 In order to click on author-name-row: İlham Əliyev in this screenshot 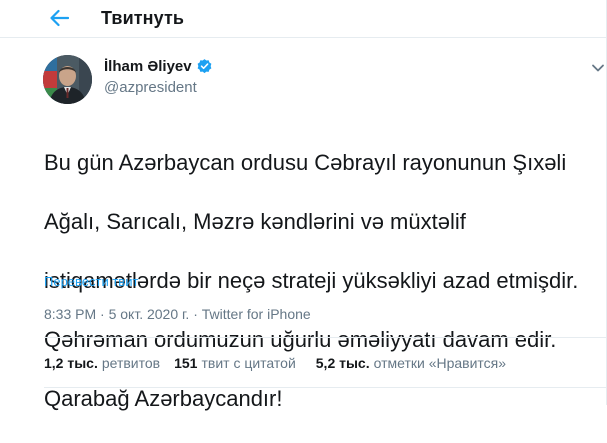, I will do `click(158, 66)`.